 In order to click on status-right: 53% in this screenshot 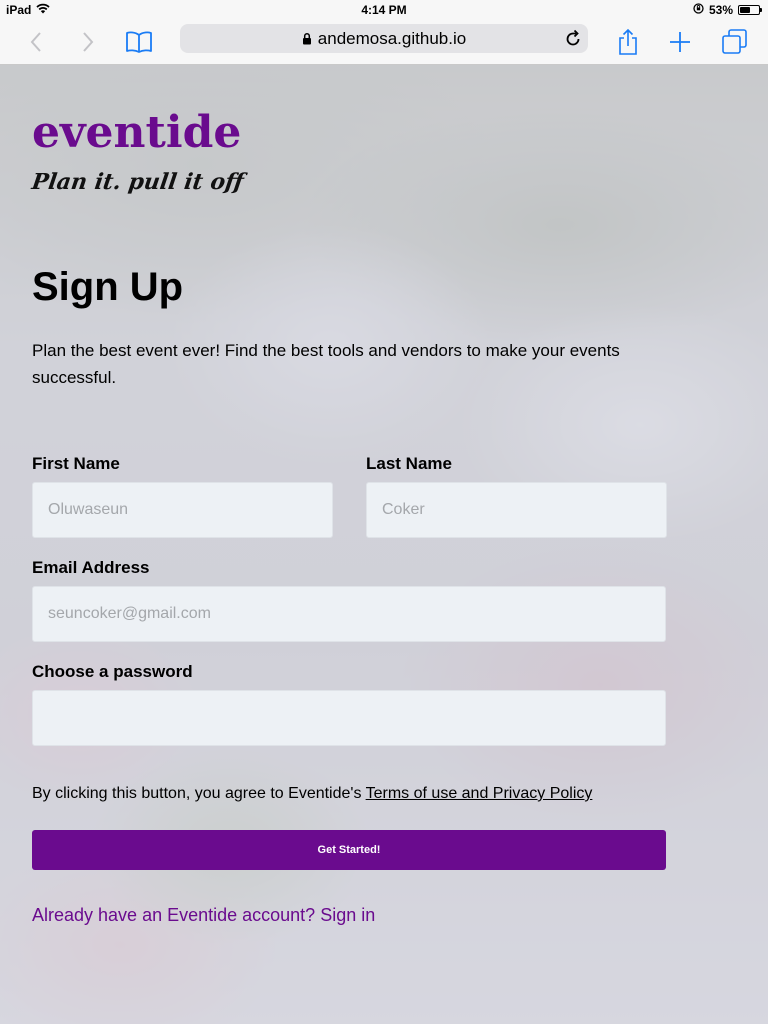, I will do `click(727, 10)`.